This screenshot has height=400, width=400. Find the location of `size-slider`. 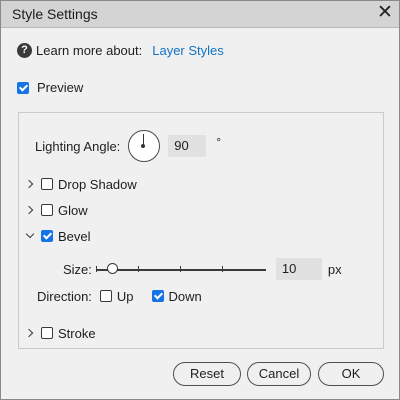

size-slider is located at coordinates (180, 269).